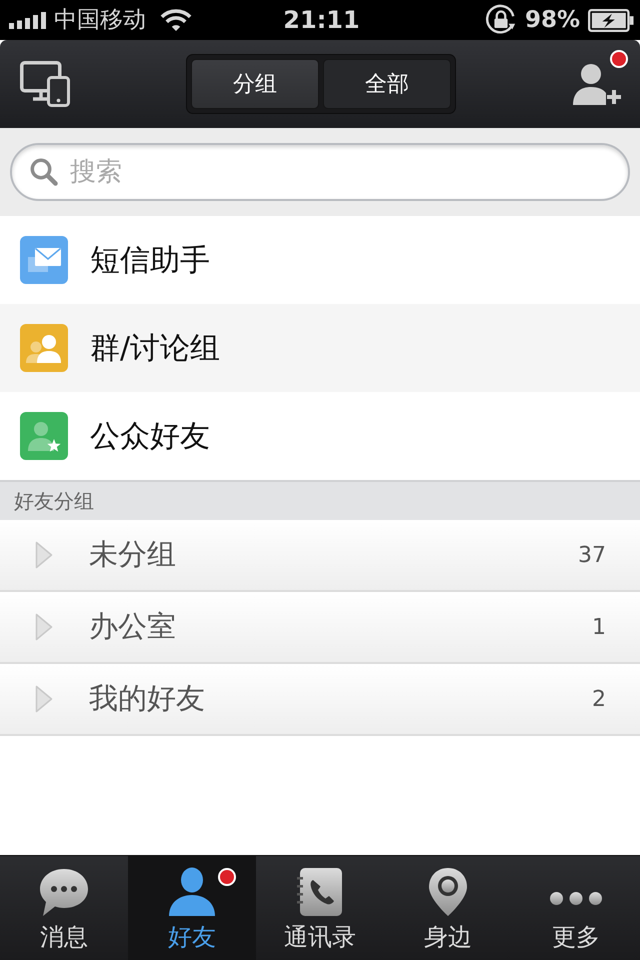 This screenshot has height=960, width=640. Describe the element at coordinates (132, 554) in the screenshot. I see `group-name: 未分组` at that location.